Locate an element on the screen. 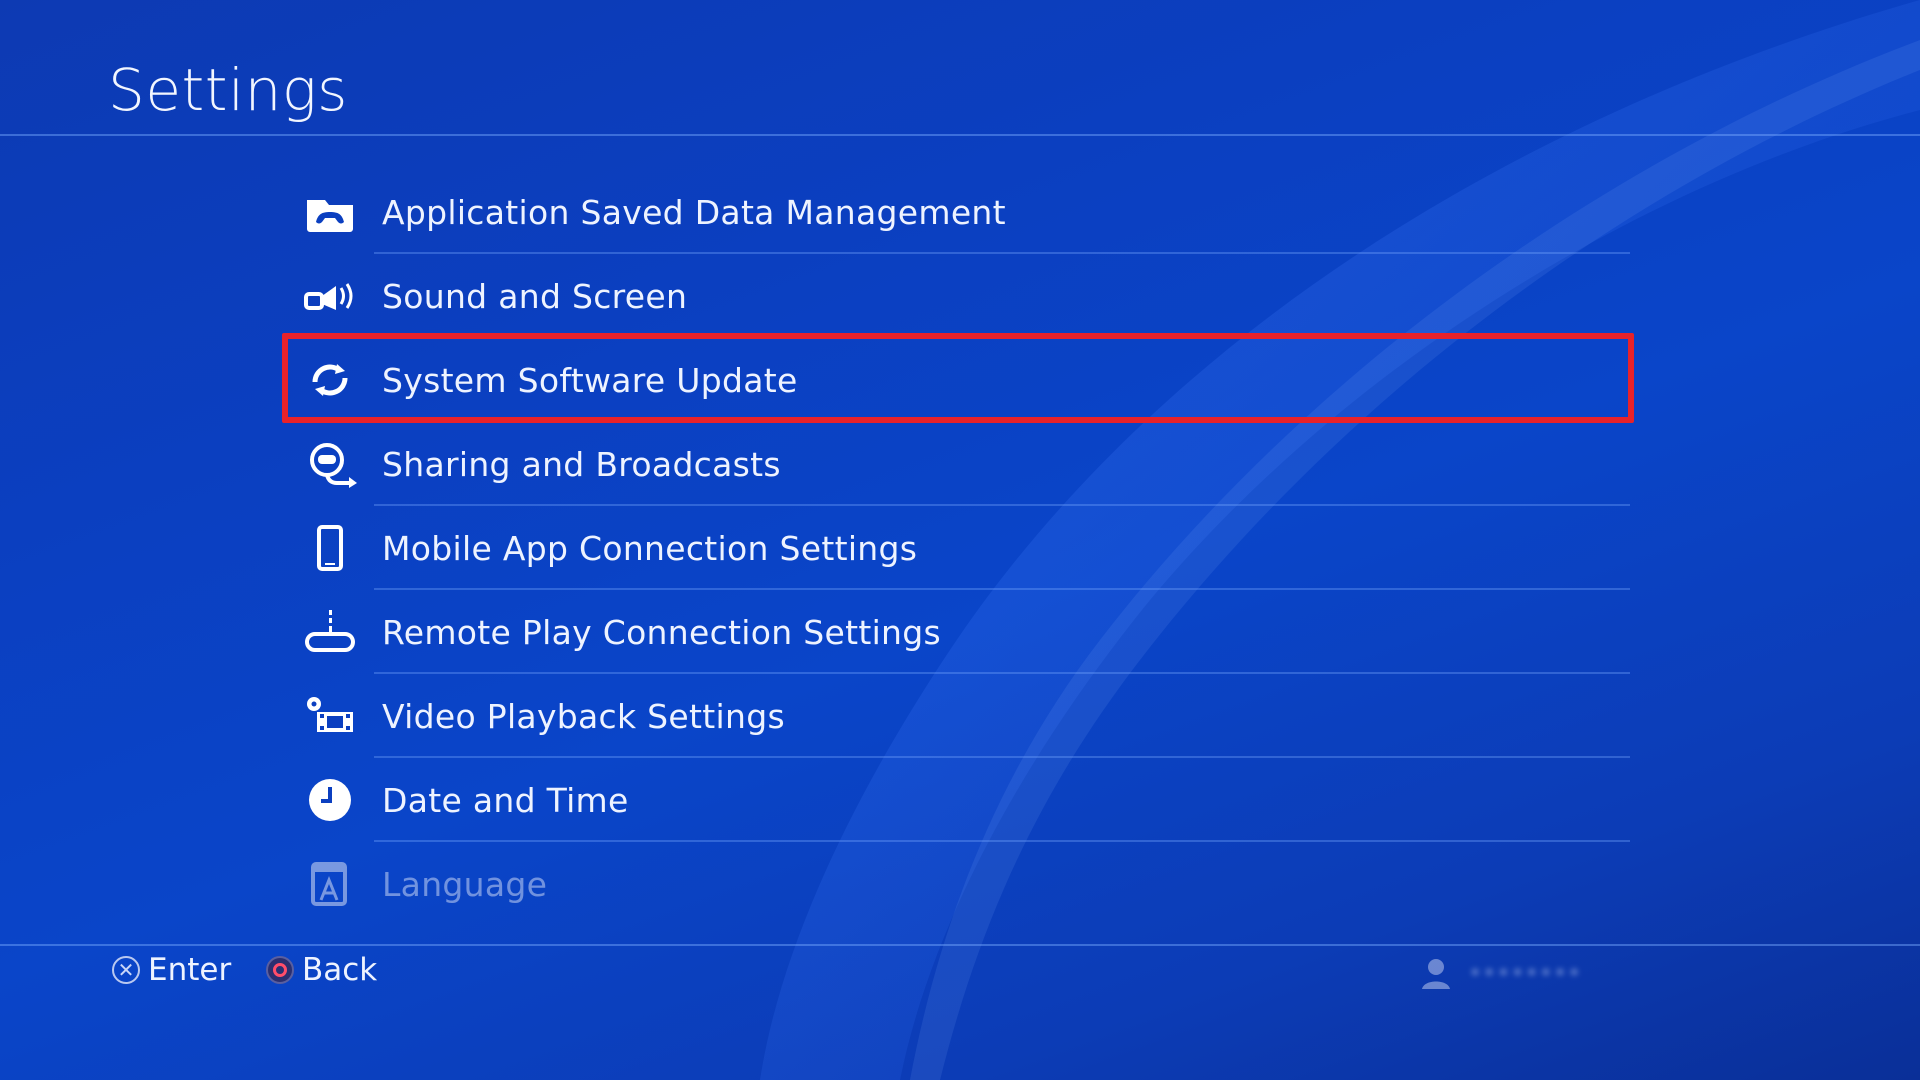  menu-item-label: Remote Play Connection Settings is located at coordinates (661, 632).